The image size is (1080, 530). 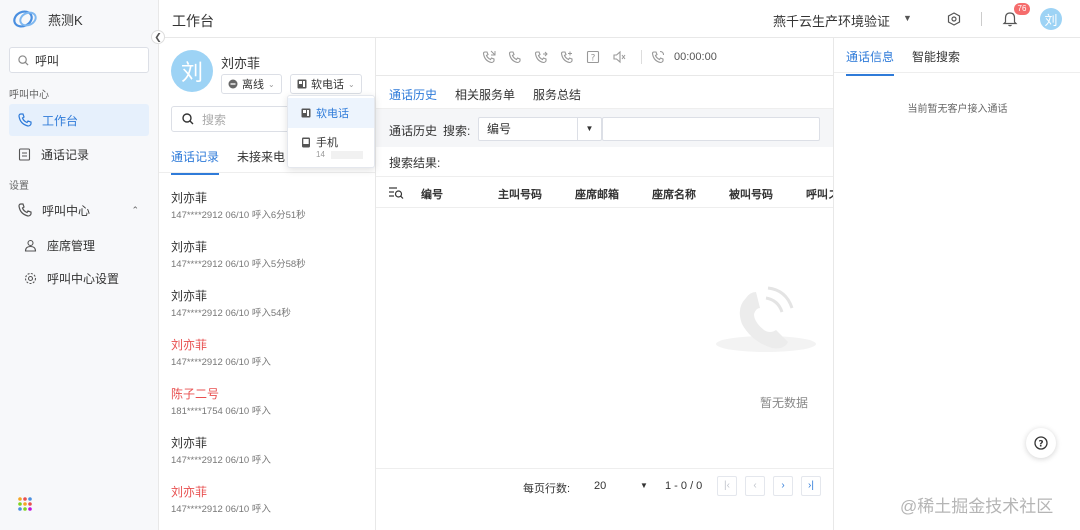 I want to click on pagination: 每页行数: 20 ▼ 1 - 0 / 0 |‹ ‹ › ›|, so click(x=604, y=485).